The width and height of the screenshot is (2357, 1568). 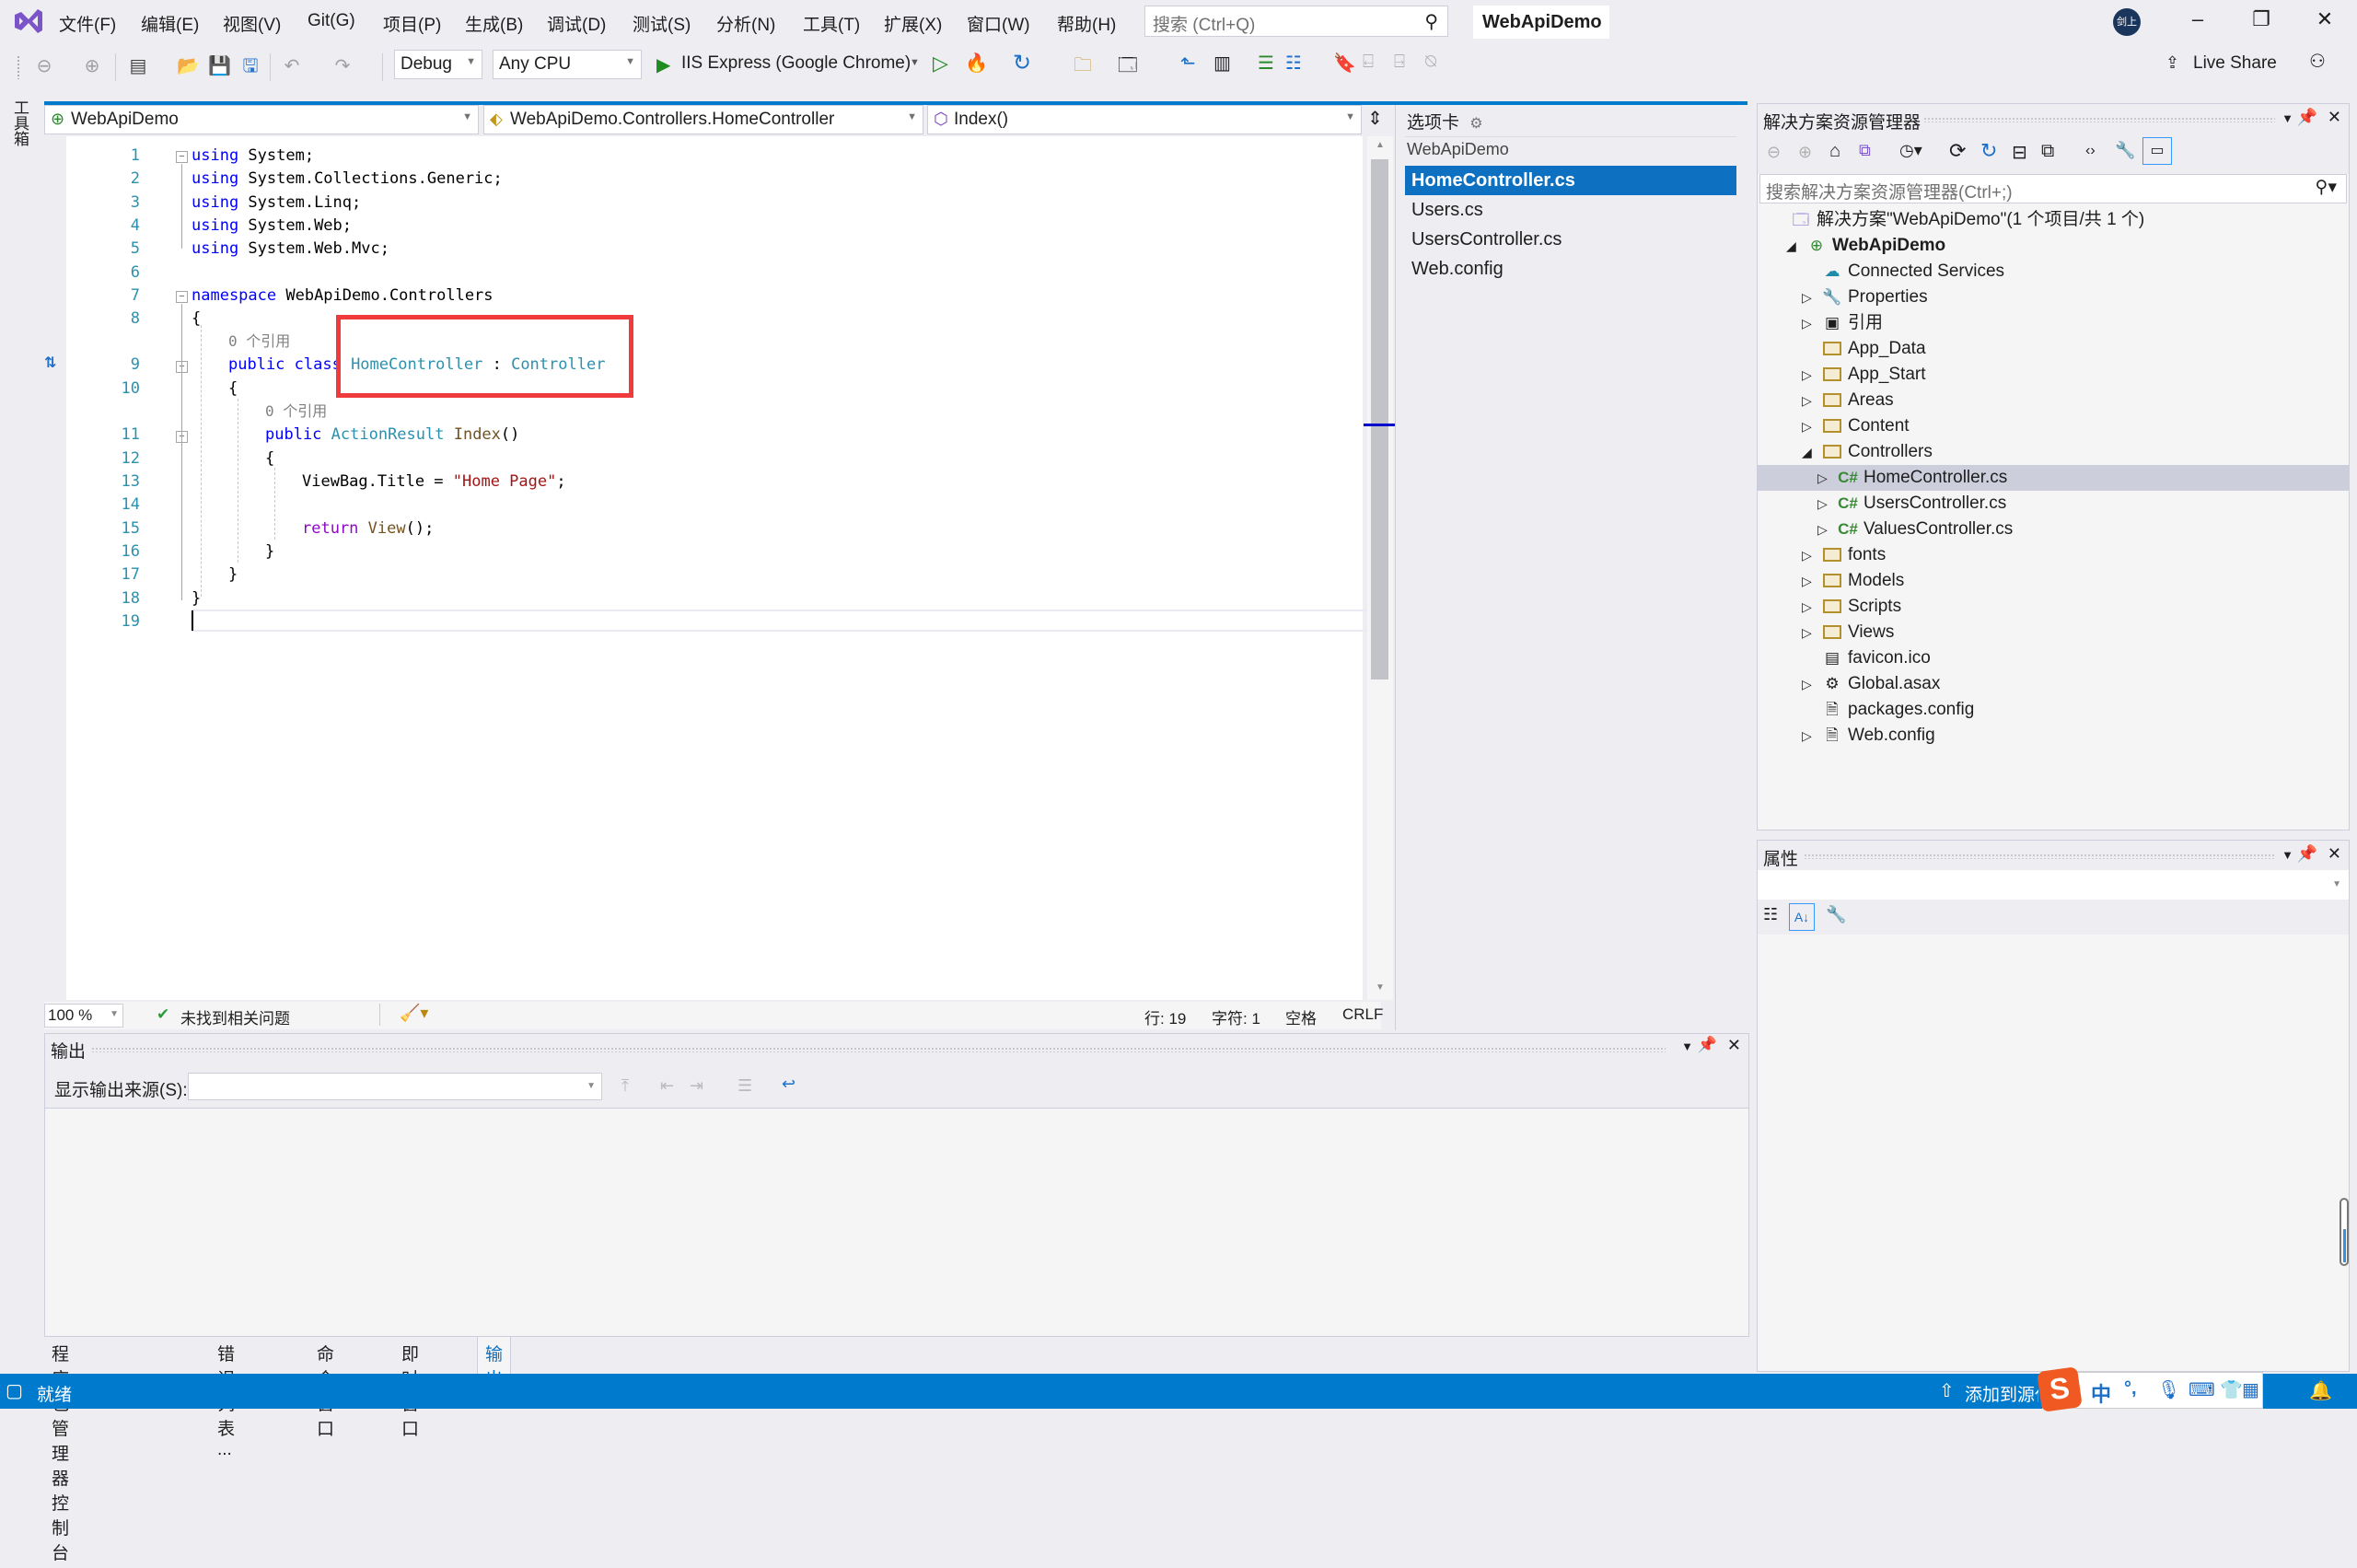 What do you see at coordinates (342, 66) in the screenshot?
I see `redo-icon: ↷` at bounding box center [342, 66].